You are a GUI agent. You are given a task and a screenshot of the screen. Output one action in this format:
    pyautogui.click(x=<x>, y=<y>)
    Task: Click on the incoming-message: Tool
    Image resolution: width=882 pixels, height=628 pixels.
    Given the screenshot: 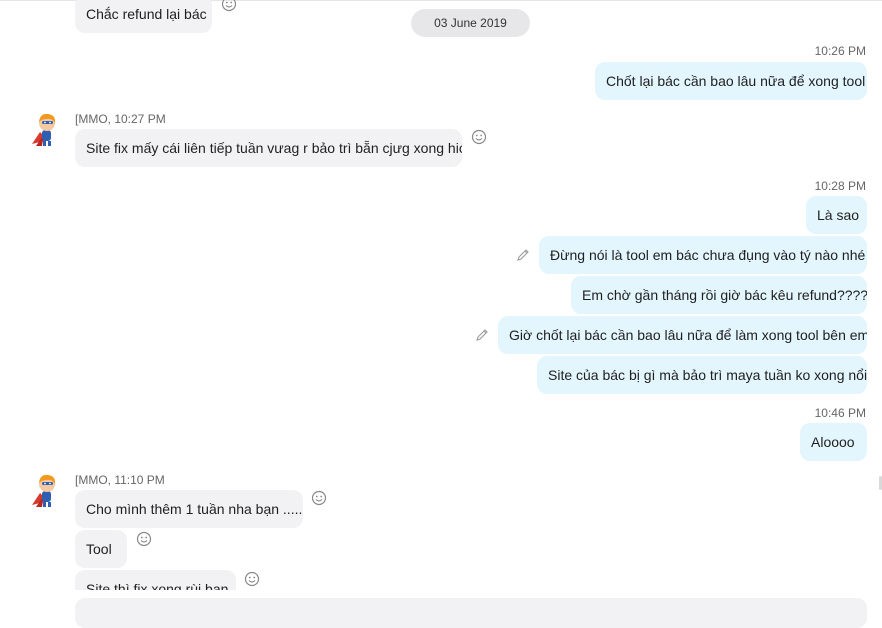 What is the action you would take?
    pyautogui.click(x=101, y=549)
    